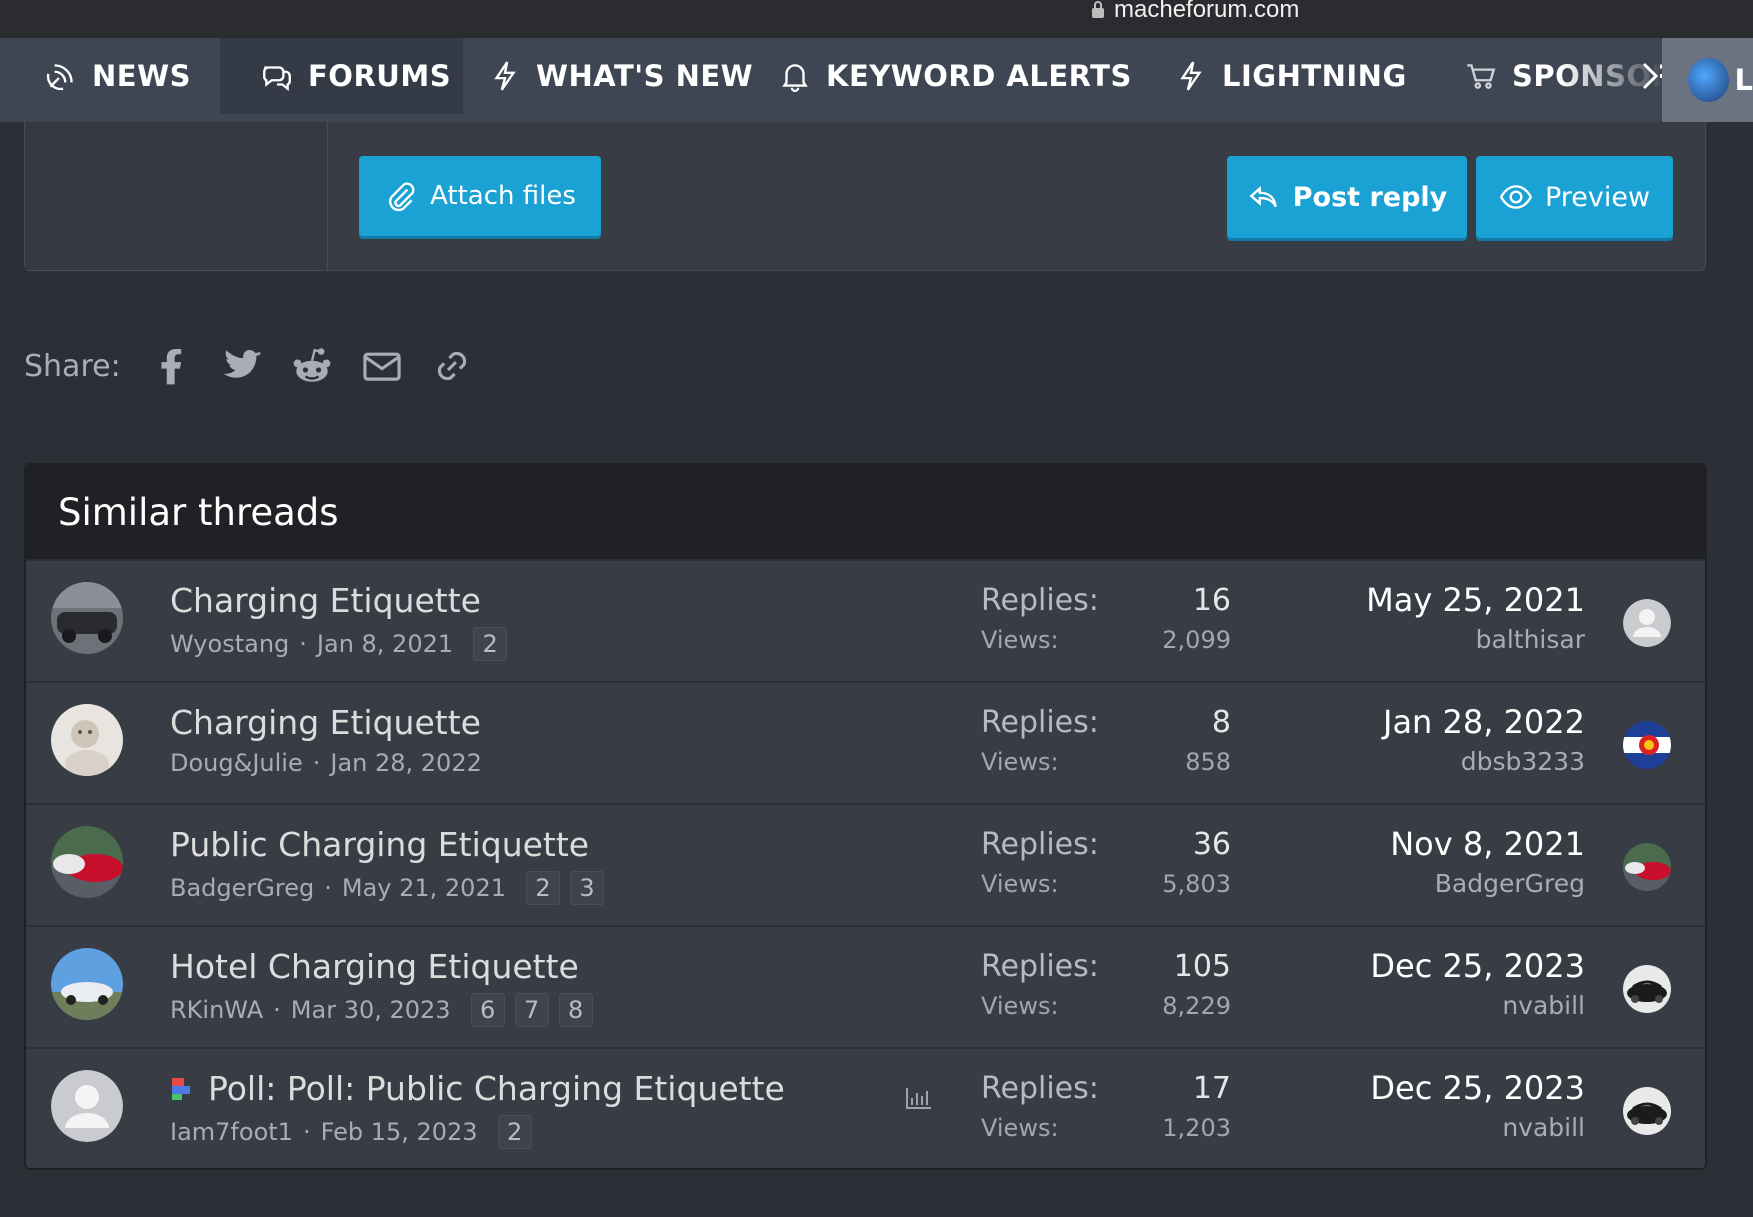  I want to click on thread-start-date: Mar 30, 2023, so click(370, 1010).